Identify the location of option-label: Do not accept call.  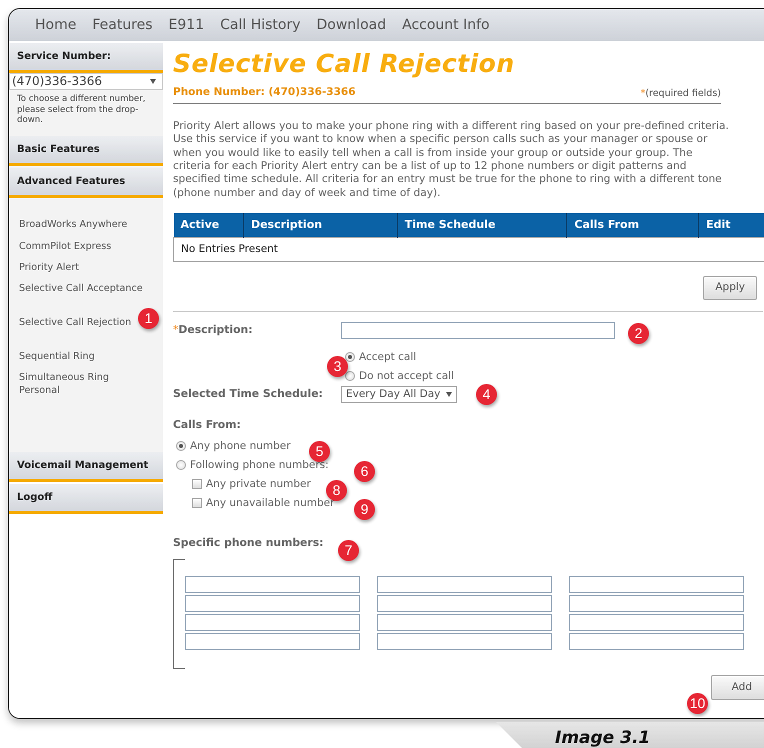
(406, 376).